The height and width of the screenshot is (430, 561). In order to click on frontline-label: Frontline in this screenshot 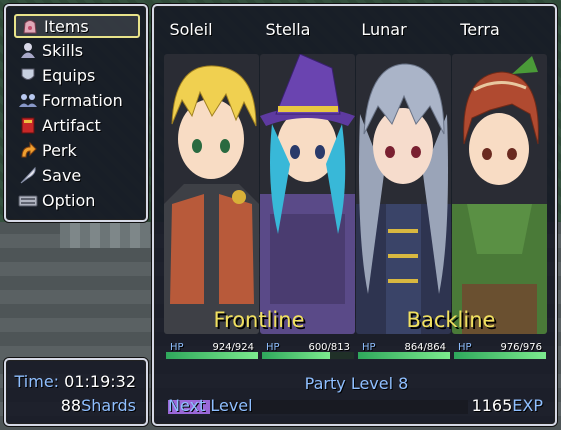, I will do `click(259, 320)`.